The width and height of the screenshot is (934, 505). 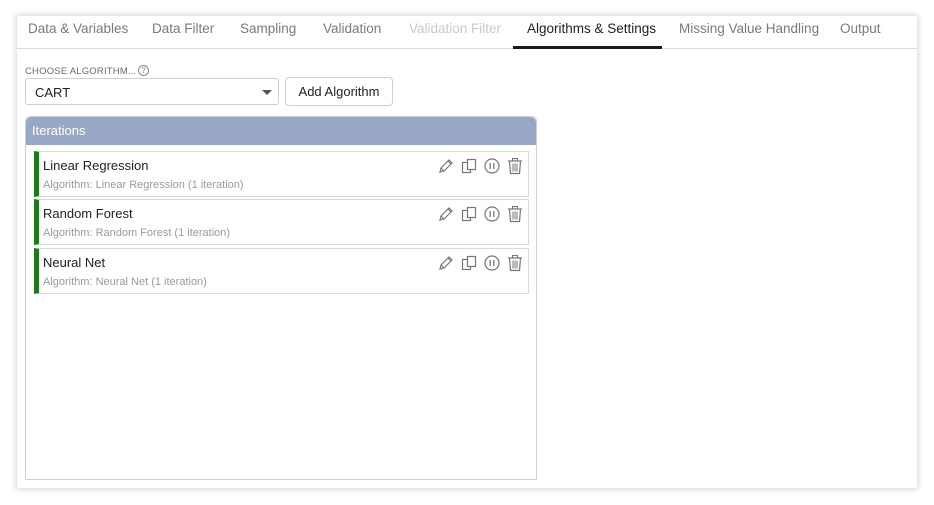 I want to click on tab-output: Output, so click(x=860, y=34).